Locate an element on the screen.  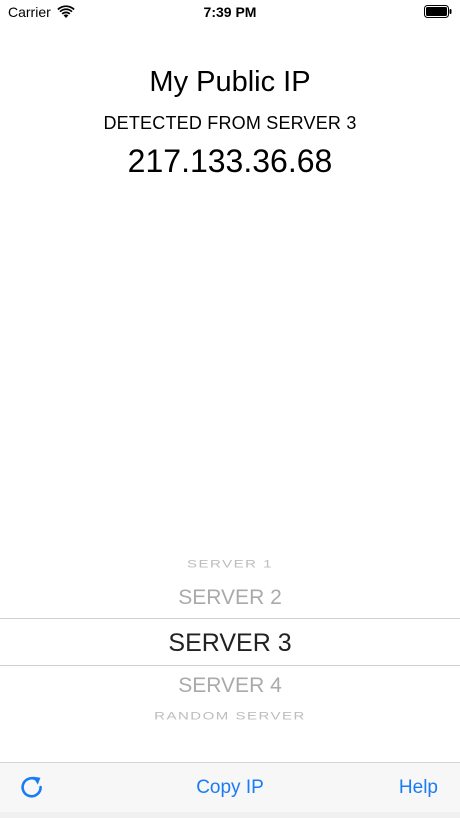
help-button: Help is located at coordinates (418, 788).